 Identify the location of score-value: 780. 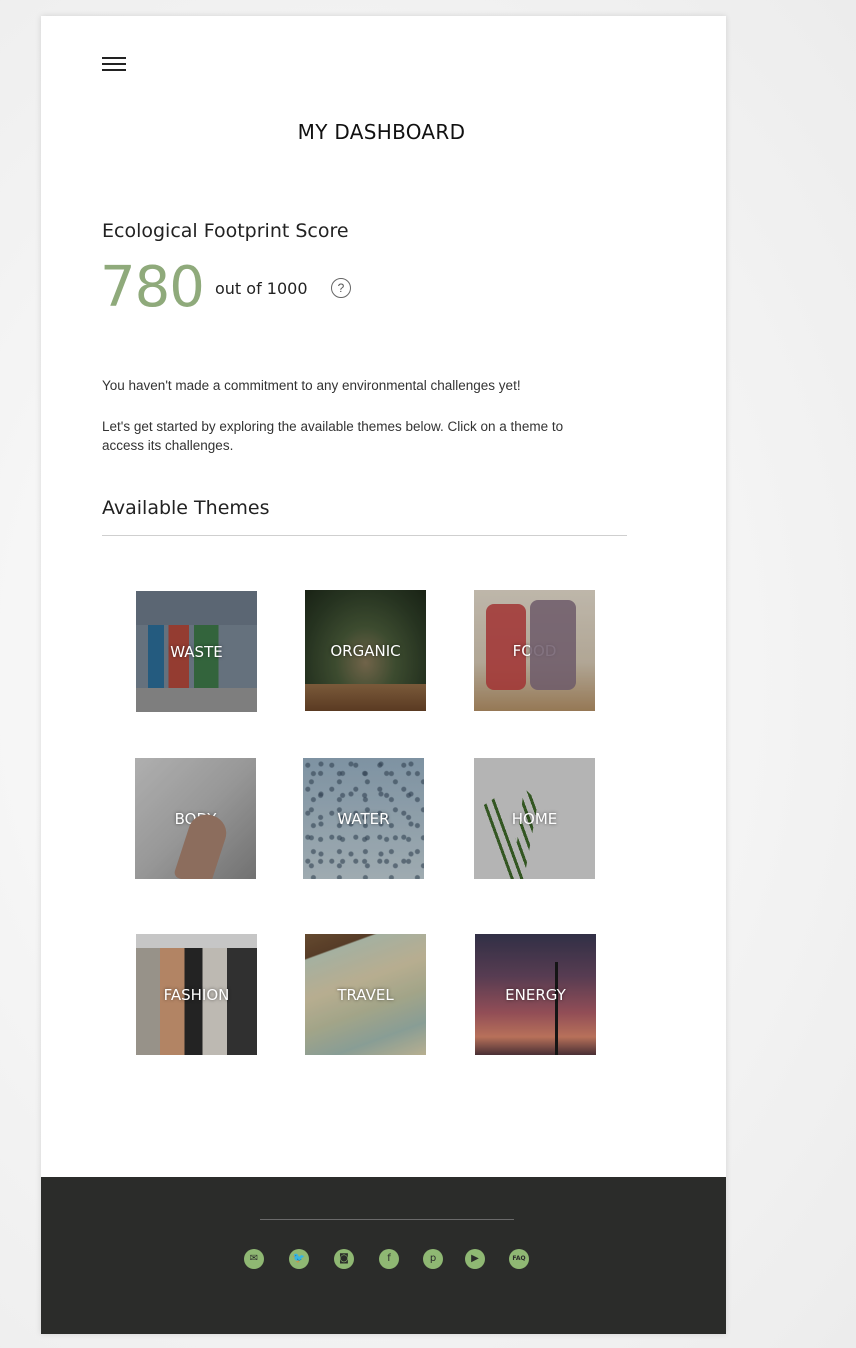
(152, 287).